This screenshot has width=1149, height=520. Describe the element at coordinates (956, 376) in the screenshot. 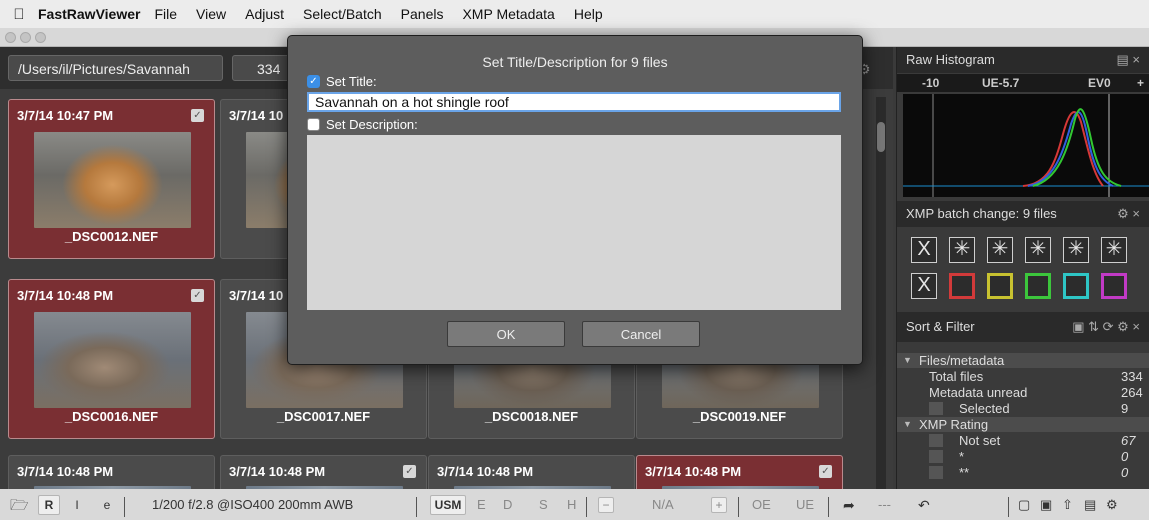

I see `total-files-label: Total files` at that location.